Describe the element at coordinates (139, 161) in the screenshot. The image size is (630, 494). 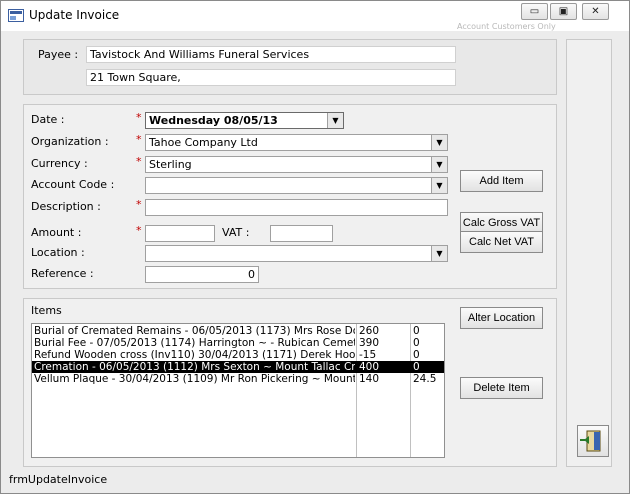
I see `currency-required-mark: *` at that location.